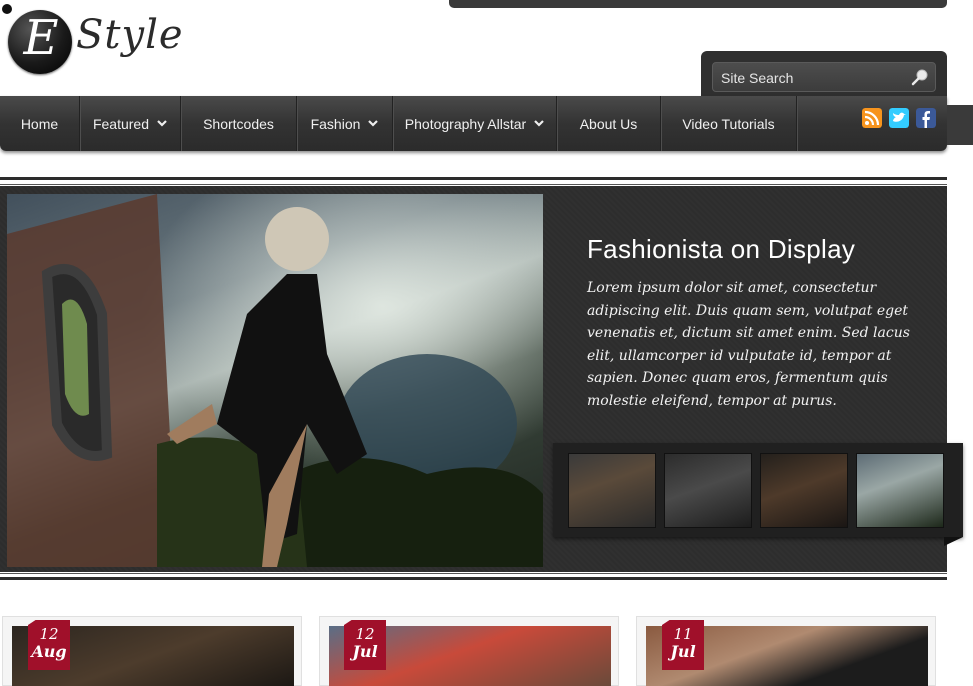 This screenshot has height=686, width=973. What do you see at coordinates (899, 118) in the screenshot?
I see `twitter-icon` at bounding box center [899, 118].